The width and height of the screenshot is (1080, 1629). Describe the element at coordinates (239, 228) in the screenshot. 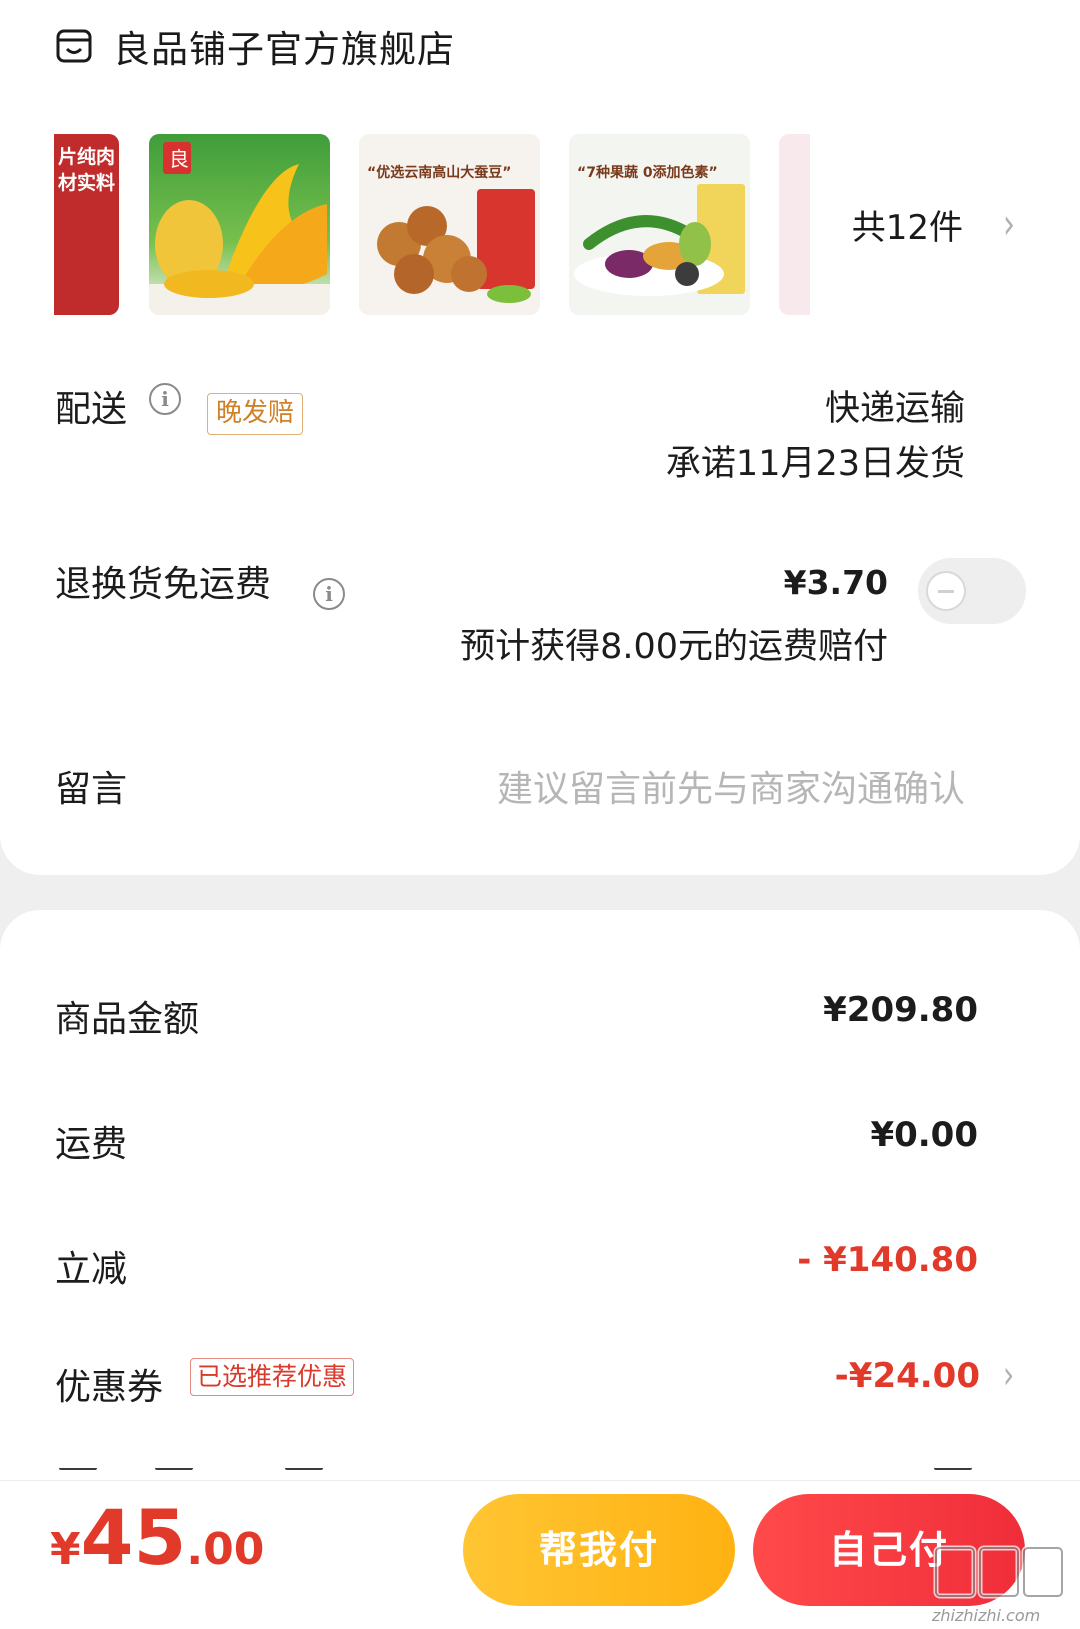

I see `mango-image: 良` at that location.